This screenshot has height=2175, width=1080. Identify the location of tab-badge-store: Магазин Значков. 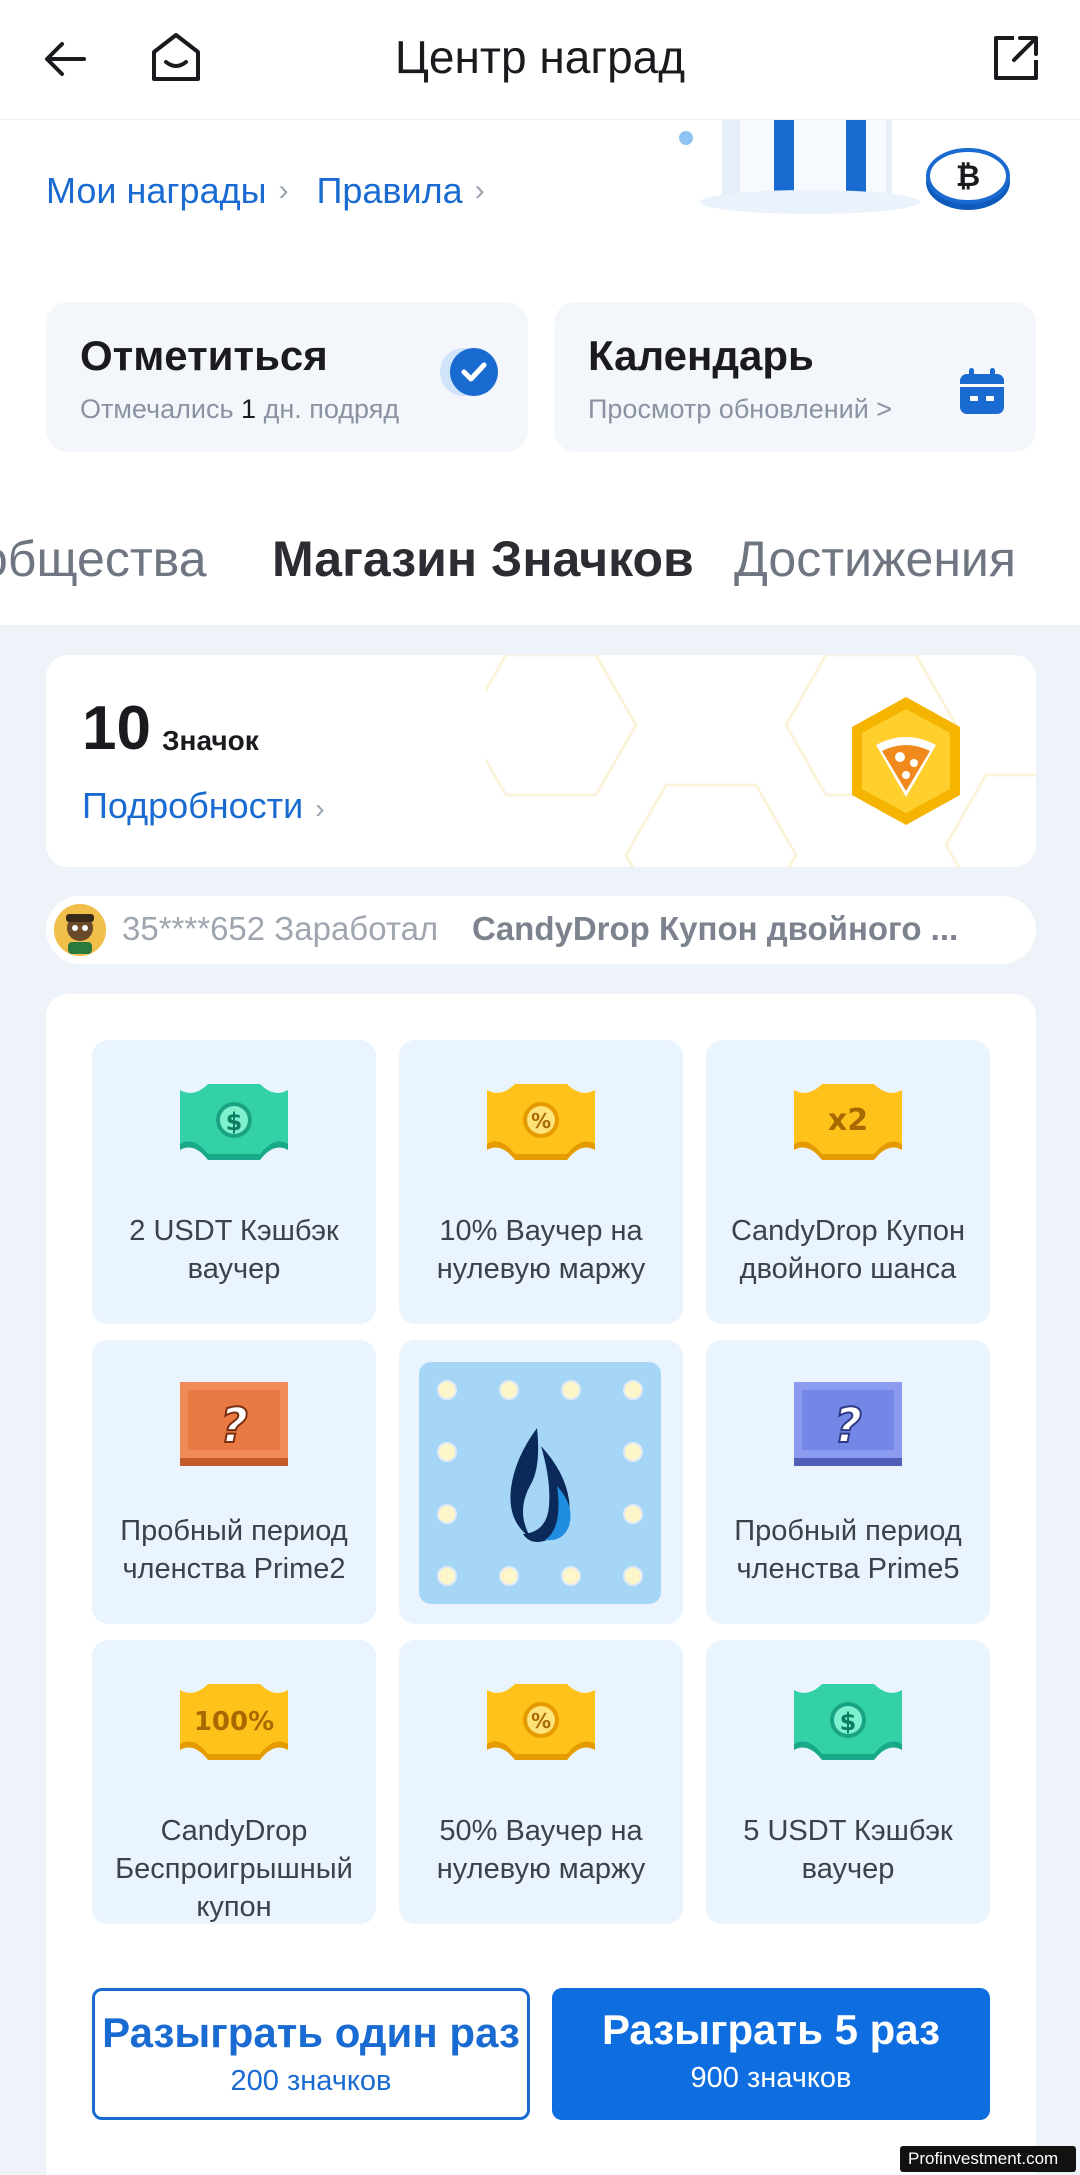
(483, 559).